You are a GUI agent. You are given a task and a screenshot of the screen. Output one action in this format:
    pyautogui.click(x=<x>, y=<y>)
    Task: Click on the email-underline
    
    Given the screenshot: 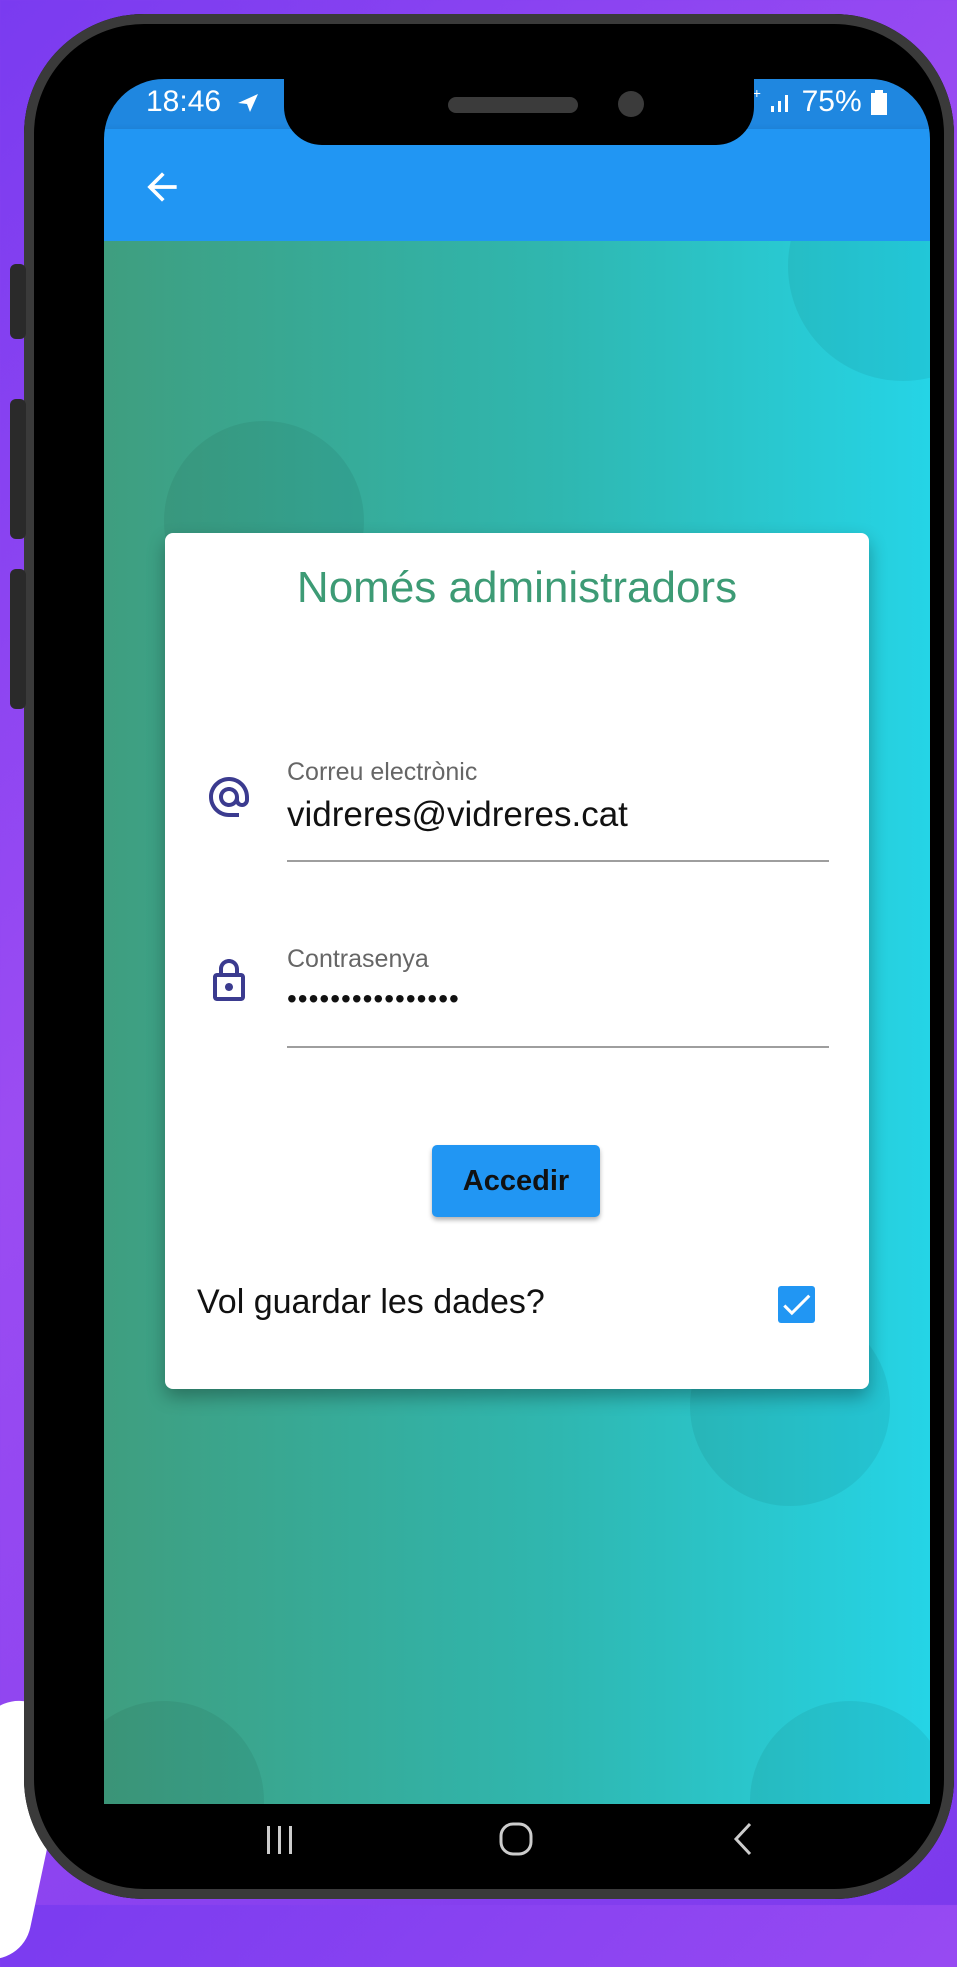 What is the action you would take?
    pyautogui.click(x=558, y=861)
    